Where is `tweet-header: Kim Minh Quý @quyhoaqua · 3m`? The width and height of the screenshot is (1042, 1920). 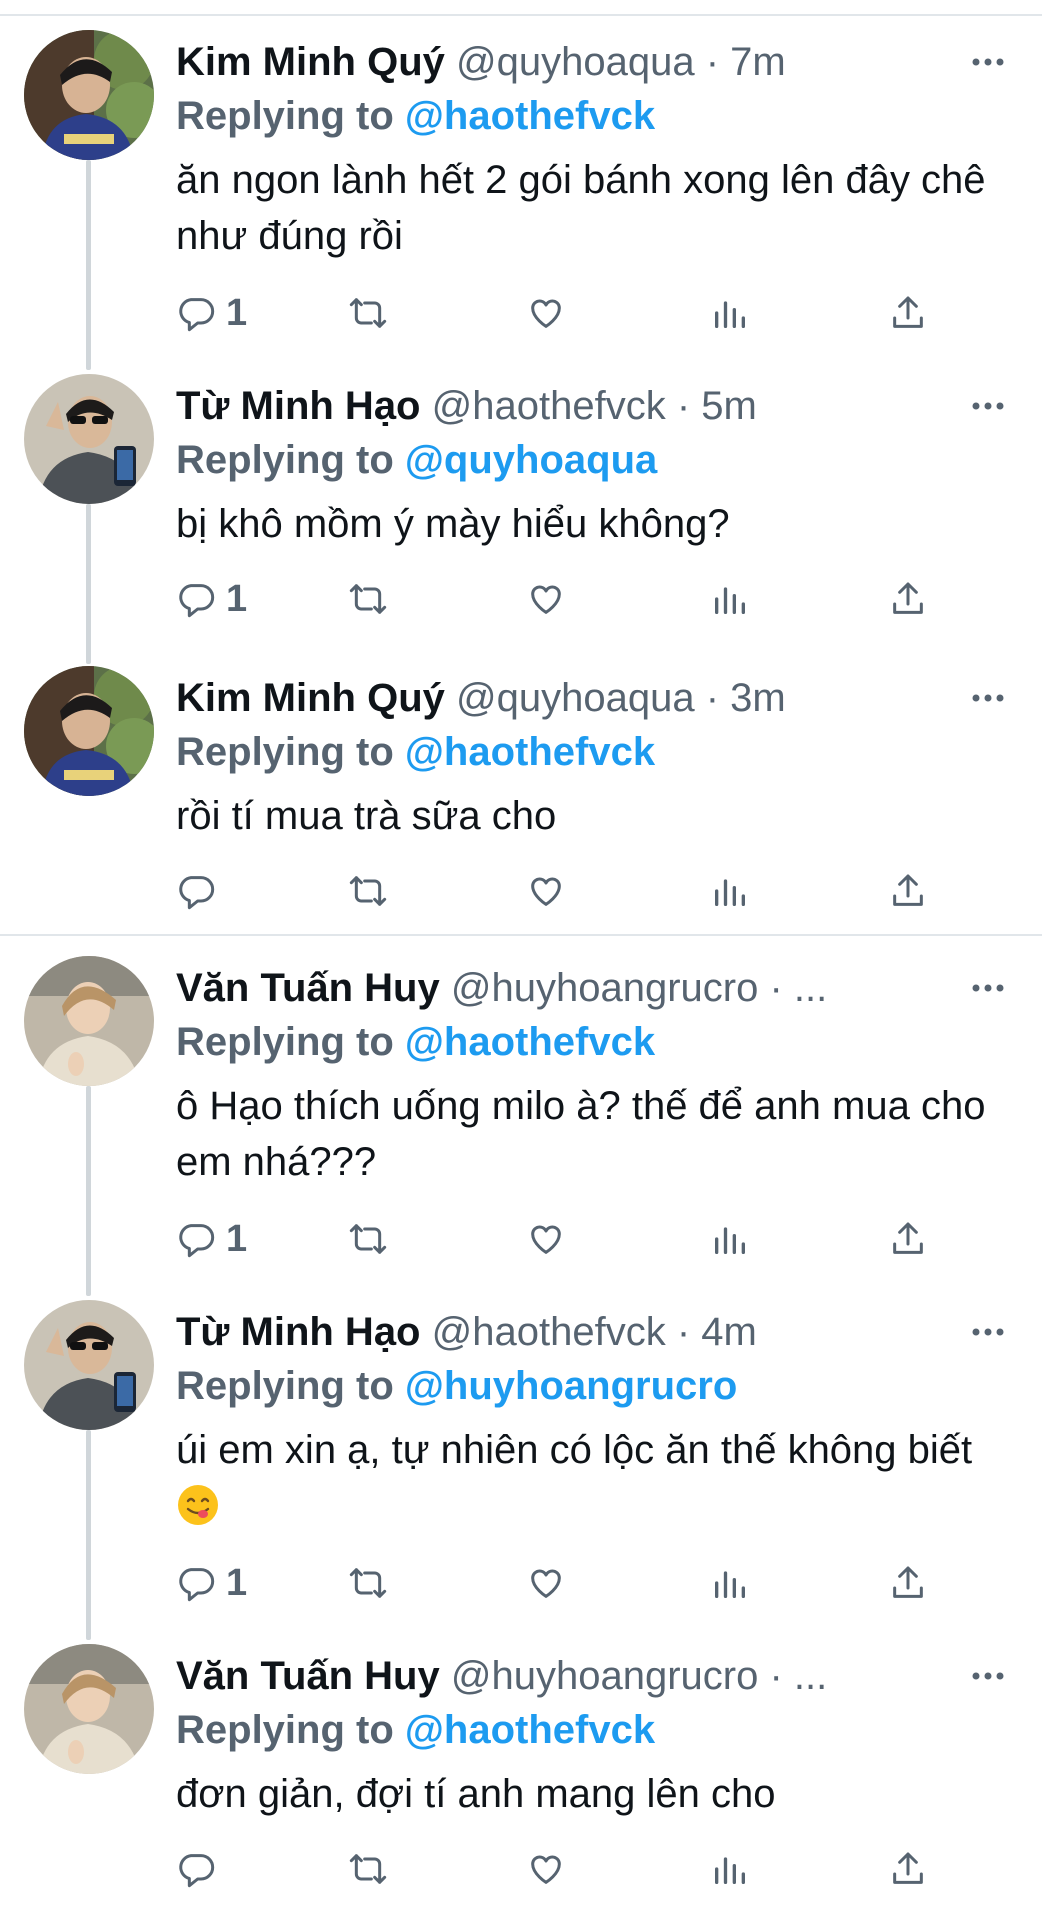
tweet-header: Kim Minh Quý @quyhoaqua · 3m is located at coordinates (591, 698).